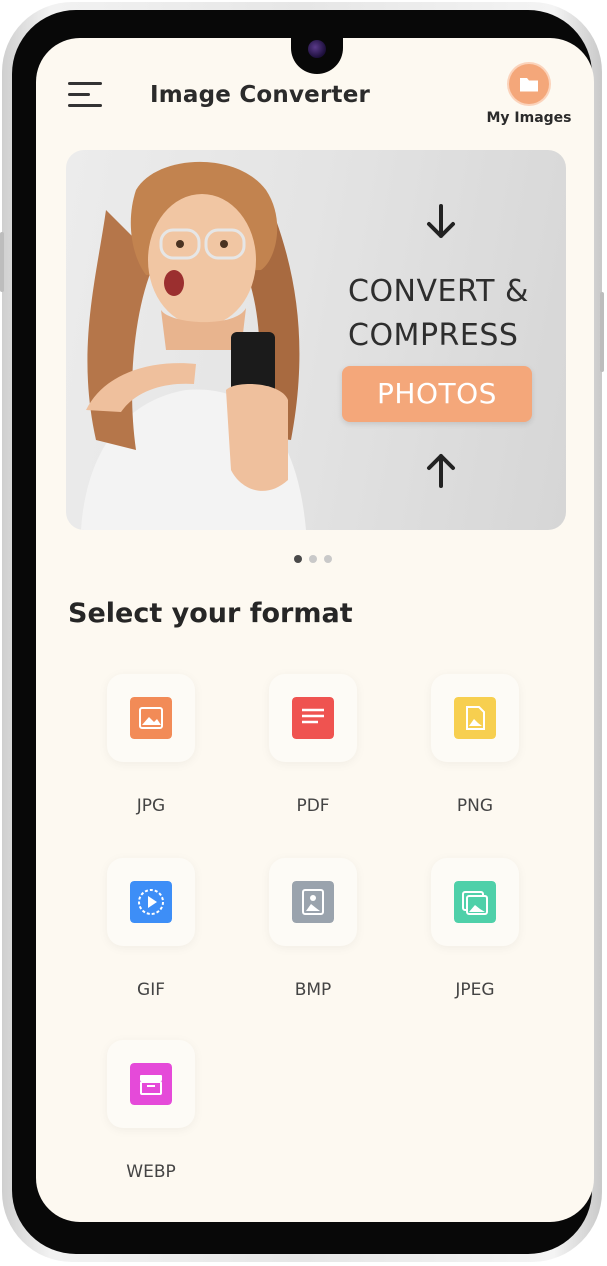 Image resolution: width=607 pixels, height=1266 pixels. Describe the element at coordinates (602, 332) in the screenshot. I see `power-button` at that location.